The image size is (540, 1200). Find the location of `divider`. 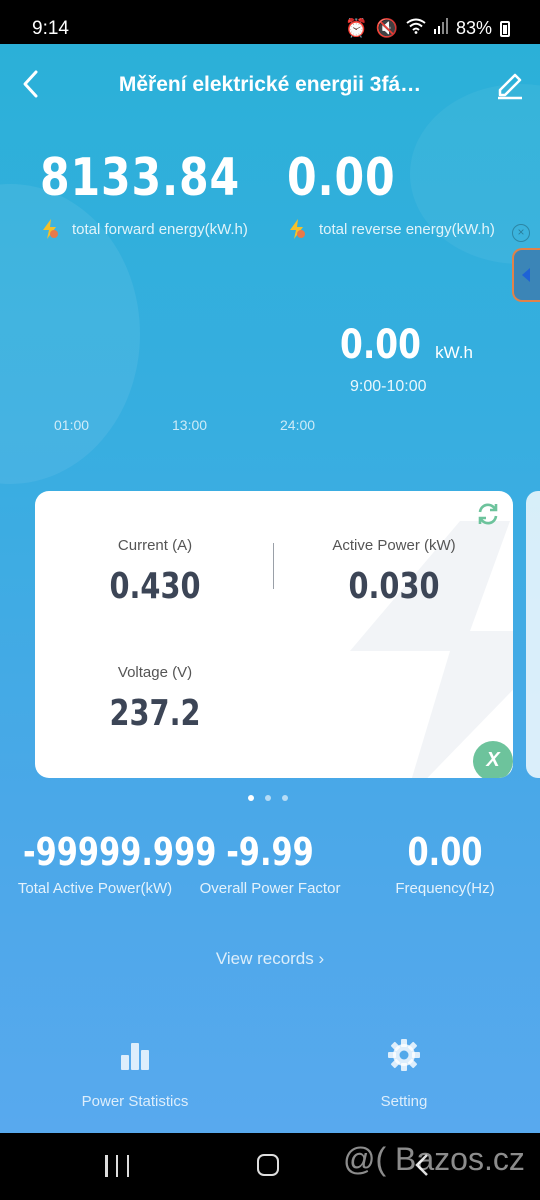

divider is located at coordinates (273, 566).